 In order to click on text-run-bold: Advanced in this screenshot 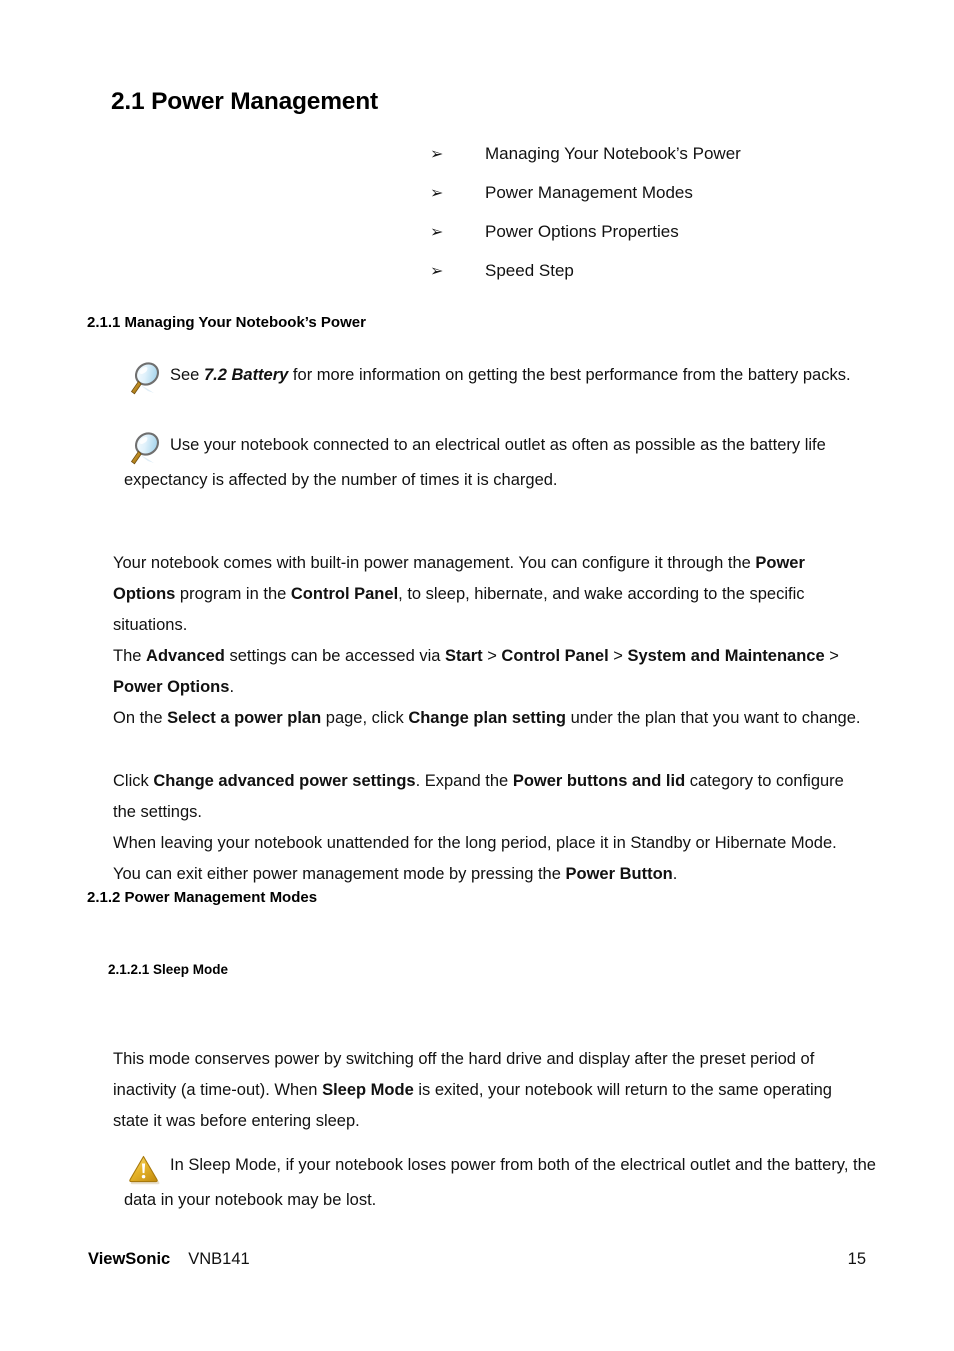, I will do `click(185, 655)`.